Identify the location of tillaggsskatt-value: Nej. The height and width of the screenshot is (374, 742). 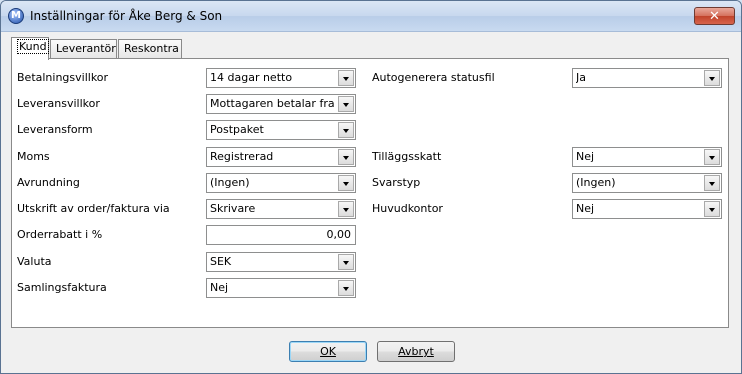
(585, 156).